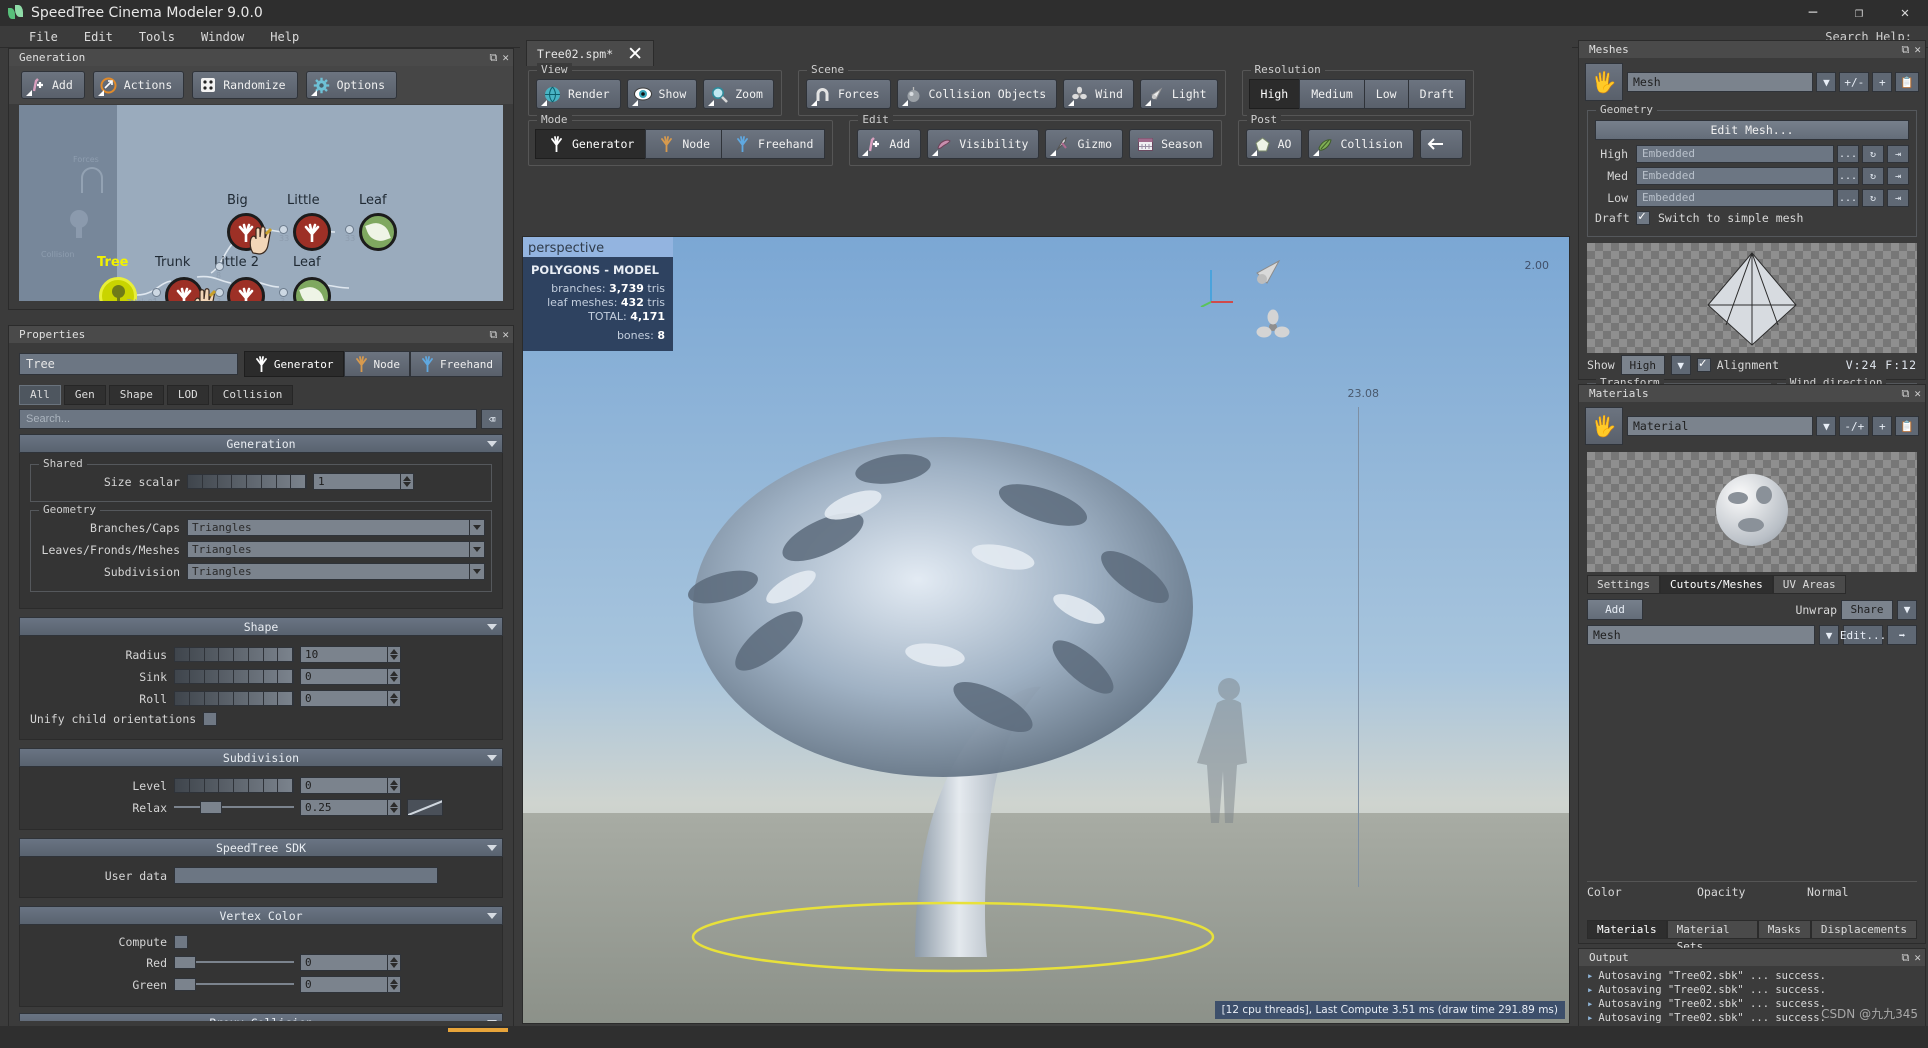  Describe the element at coordinates (394, 984) in the screenshot. I see `green-stepper` at that location.